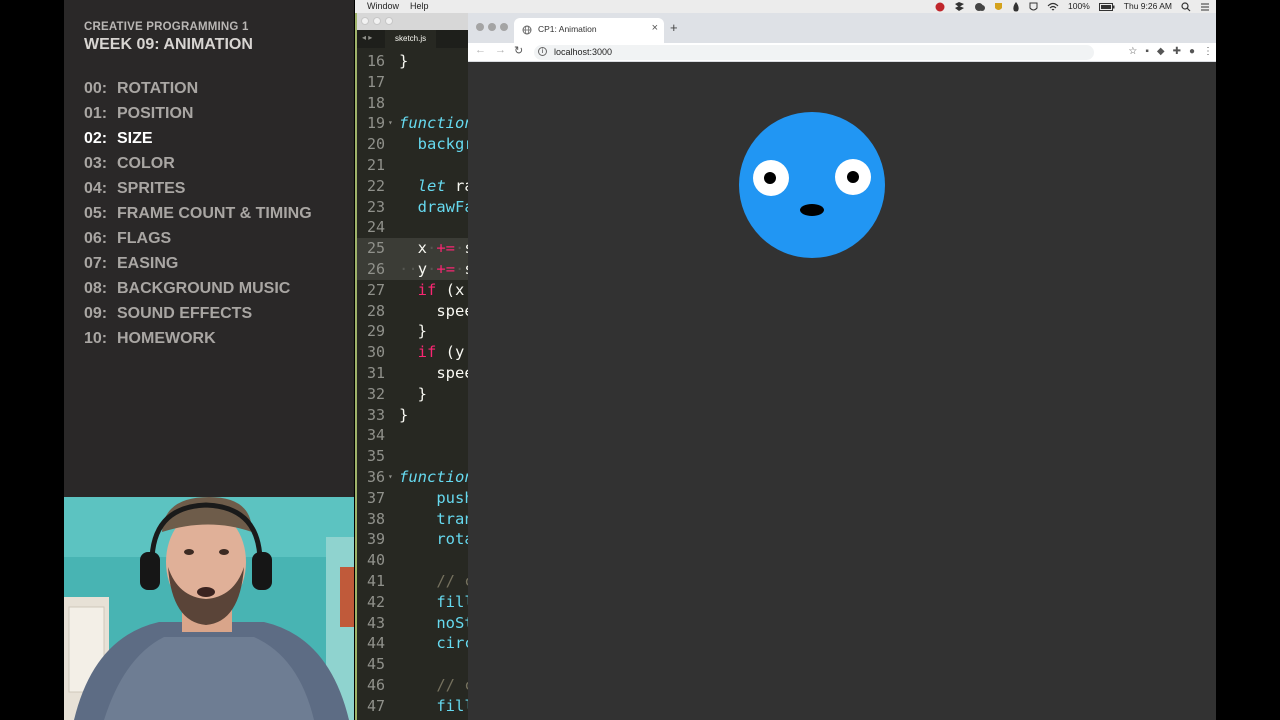 The image size is (1280, 720). I want to click on code-line: 30 if (y, so click(412, 352).